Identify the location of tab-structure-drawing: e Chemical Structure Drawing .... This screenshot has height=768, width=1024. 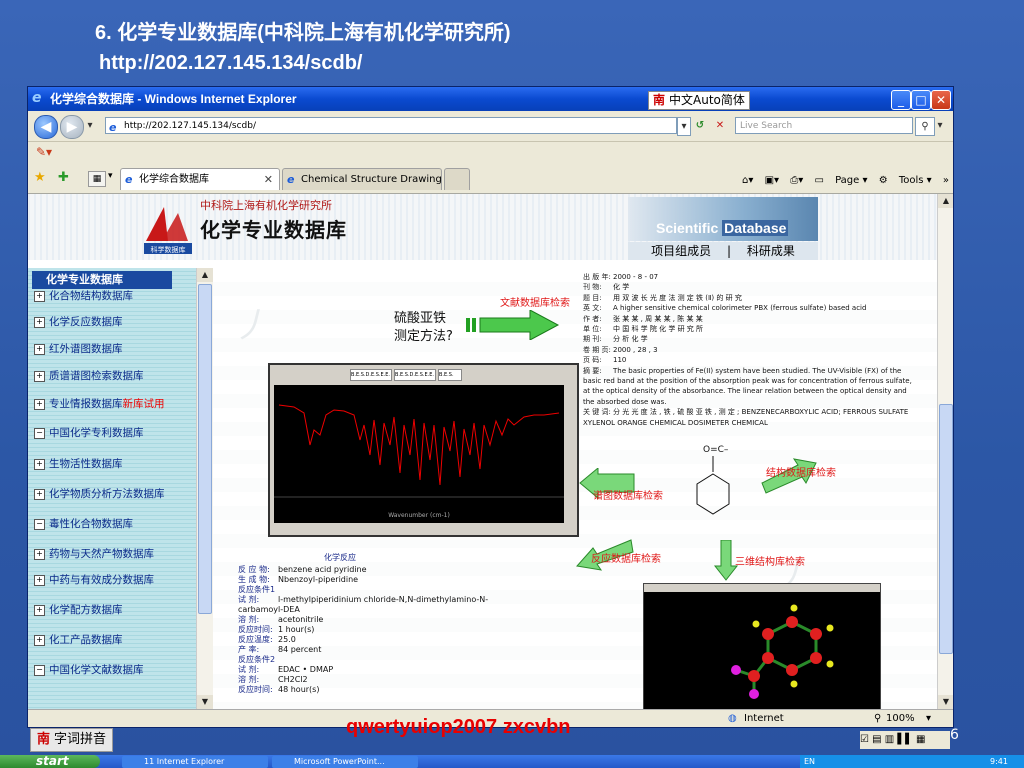
(362, 179).